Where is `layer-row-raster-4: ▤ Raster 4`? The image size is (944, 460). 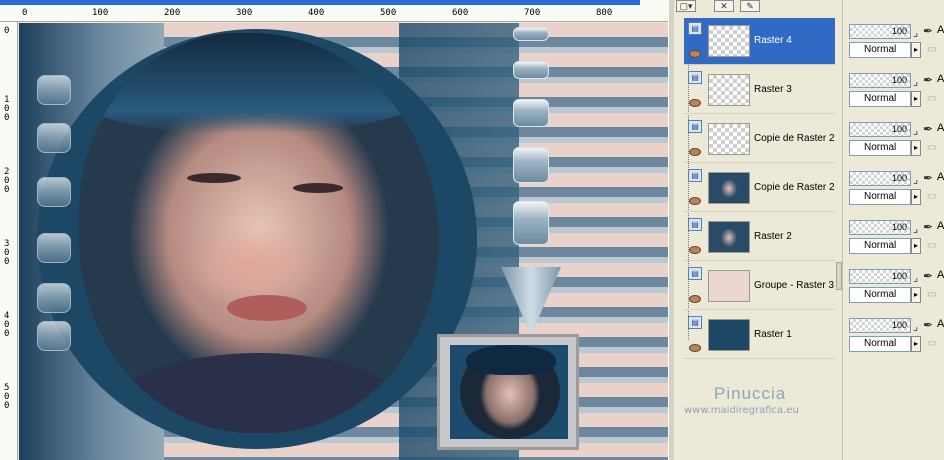 layer-row-raster-4: ▤ Raster 4 is located at coordinates (759, 41).